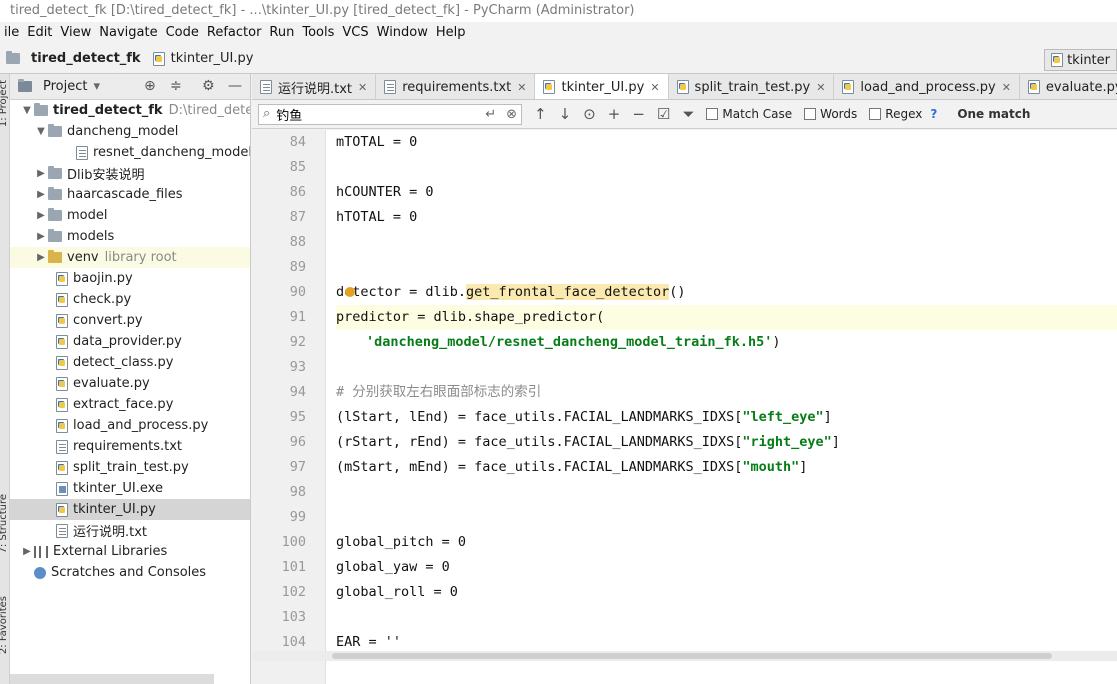  I want to click on tree-item-run-notes: 运行说明.txt, so click(130, 530).